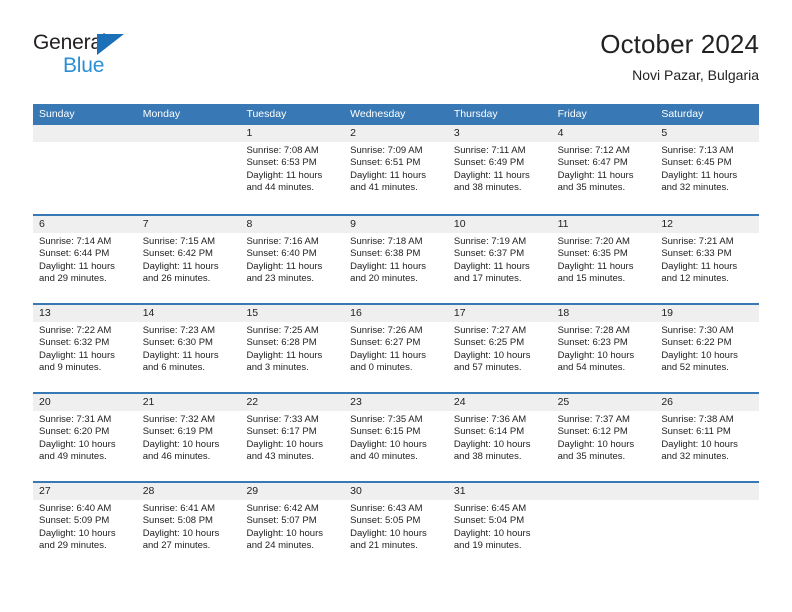 The width and height of the screenshot is (792, 612). What do you see at coordinates (281, 432) in the screenshot?
I see `day-detail-sunset: Sunset: 6:17 PM` at bounding box center [281, 432].